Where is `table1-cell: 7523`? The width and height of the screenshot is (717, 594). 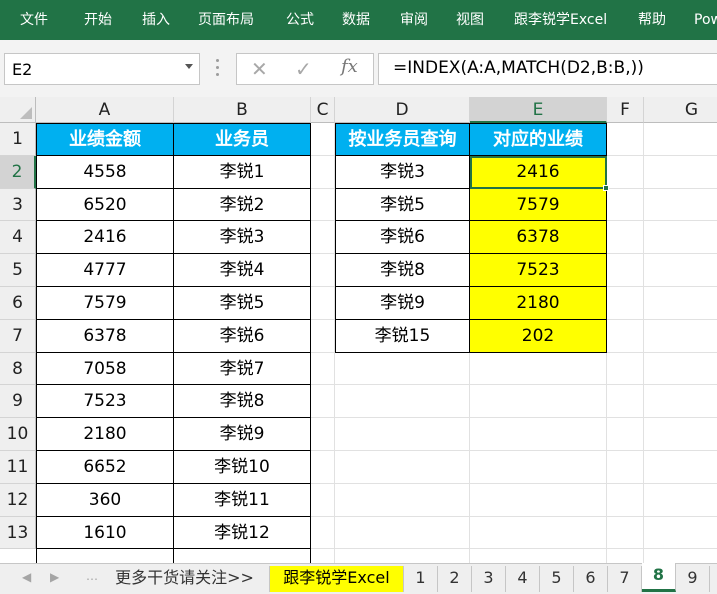
table1-cell: 7523 is located at coordinates (105, 402).